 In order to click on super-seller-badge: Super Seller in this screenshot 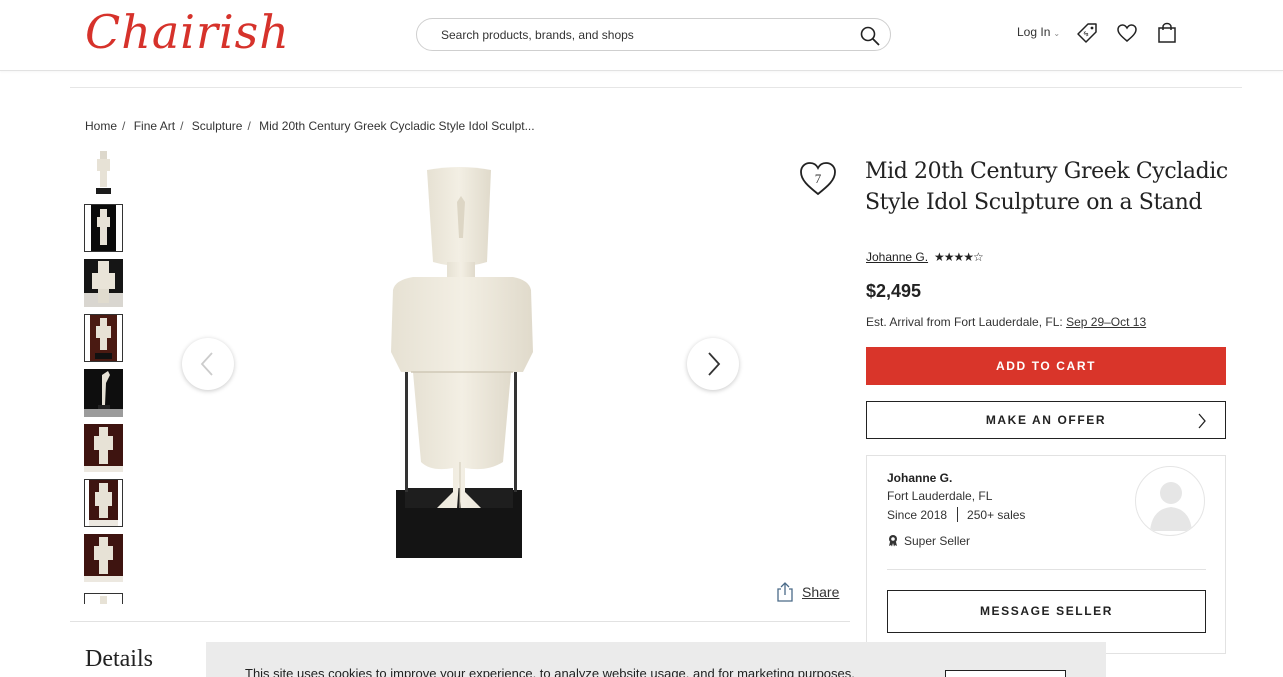, I will do `click(928, 542)`.